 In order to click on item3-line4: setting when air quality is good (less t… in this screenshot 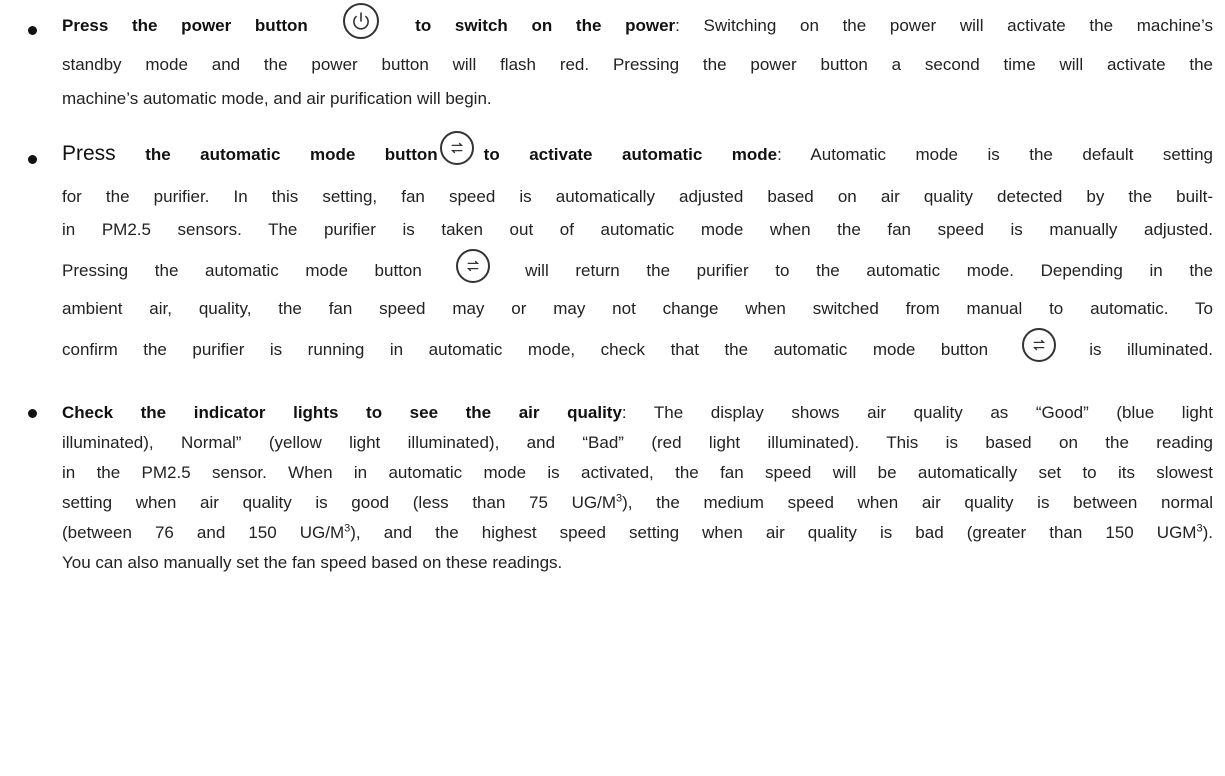, I will do `click(637, 503)`.